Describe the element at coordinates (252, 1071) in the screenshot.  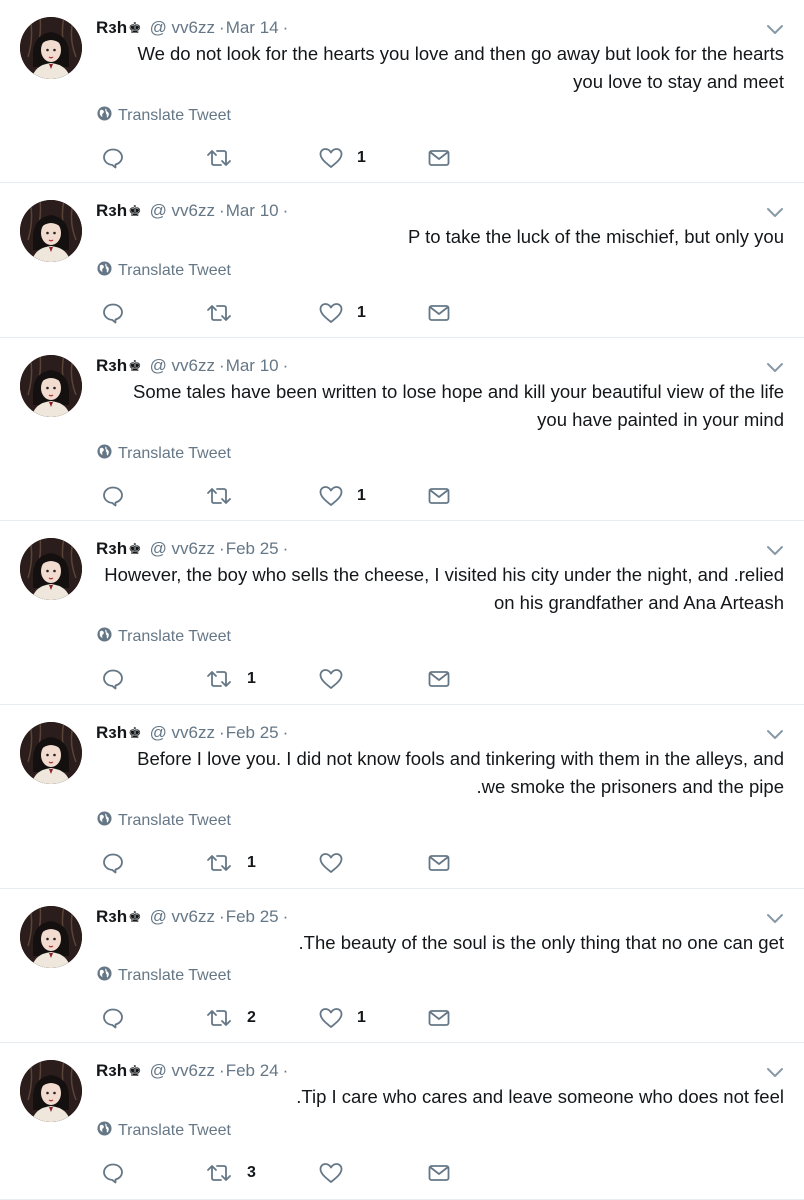
I see `tweet-date: Feb 24` at that location.